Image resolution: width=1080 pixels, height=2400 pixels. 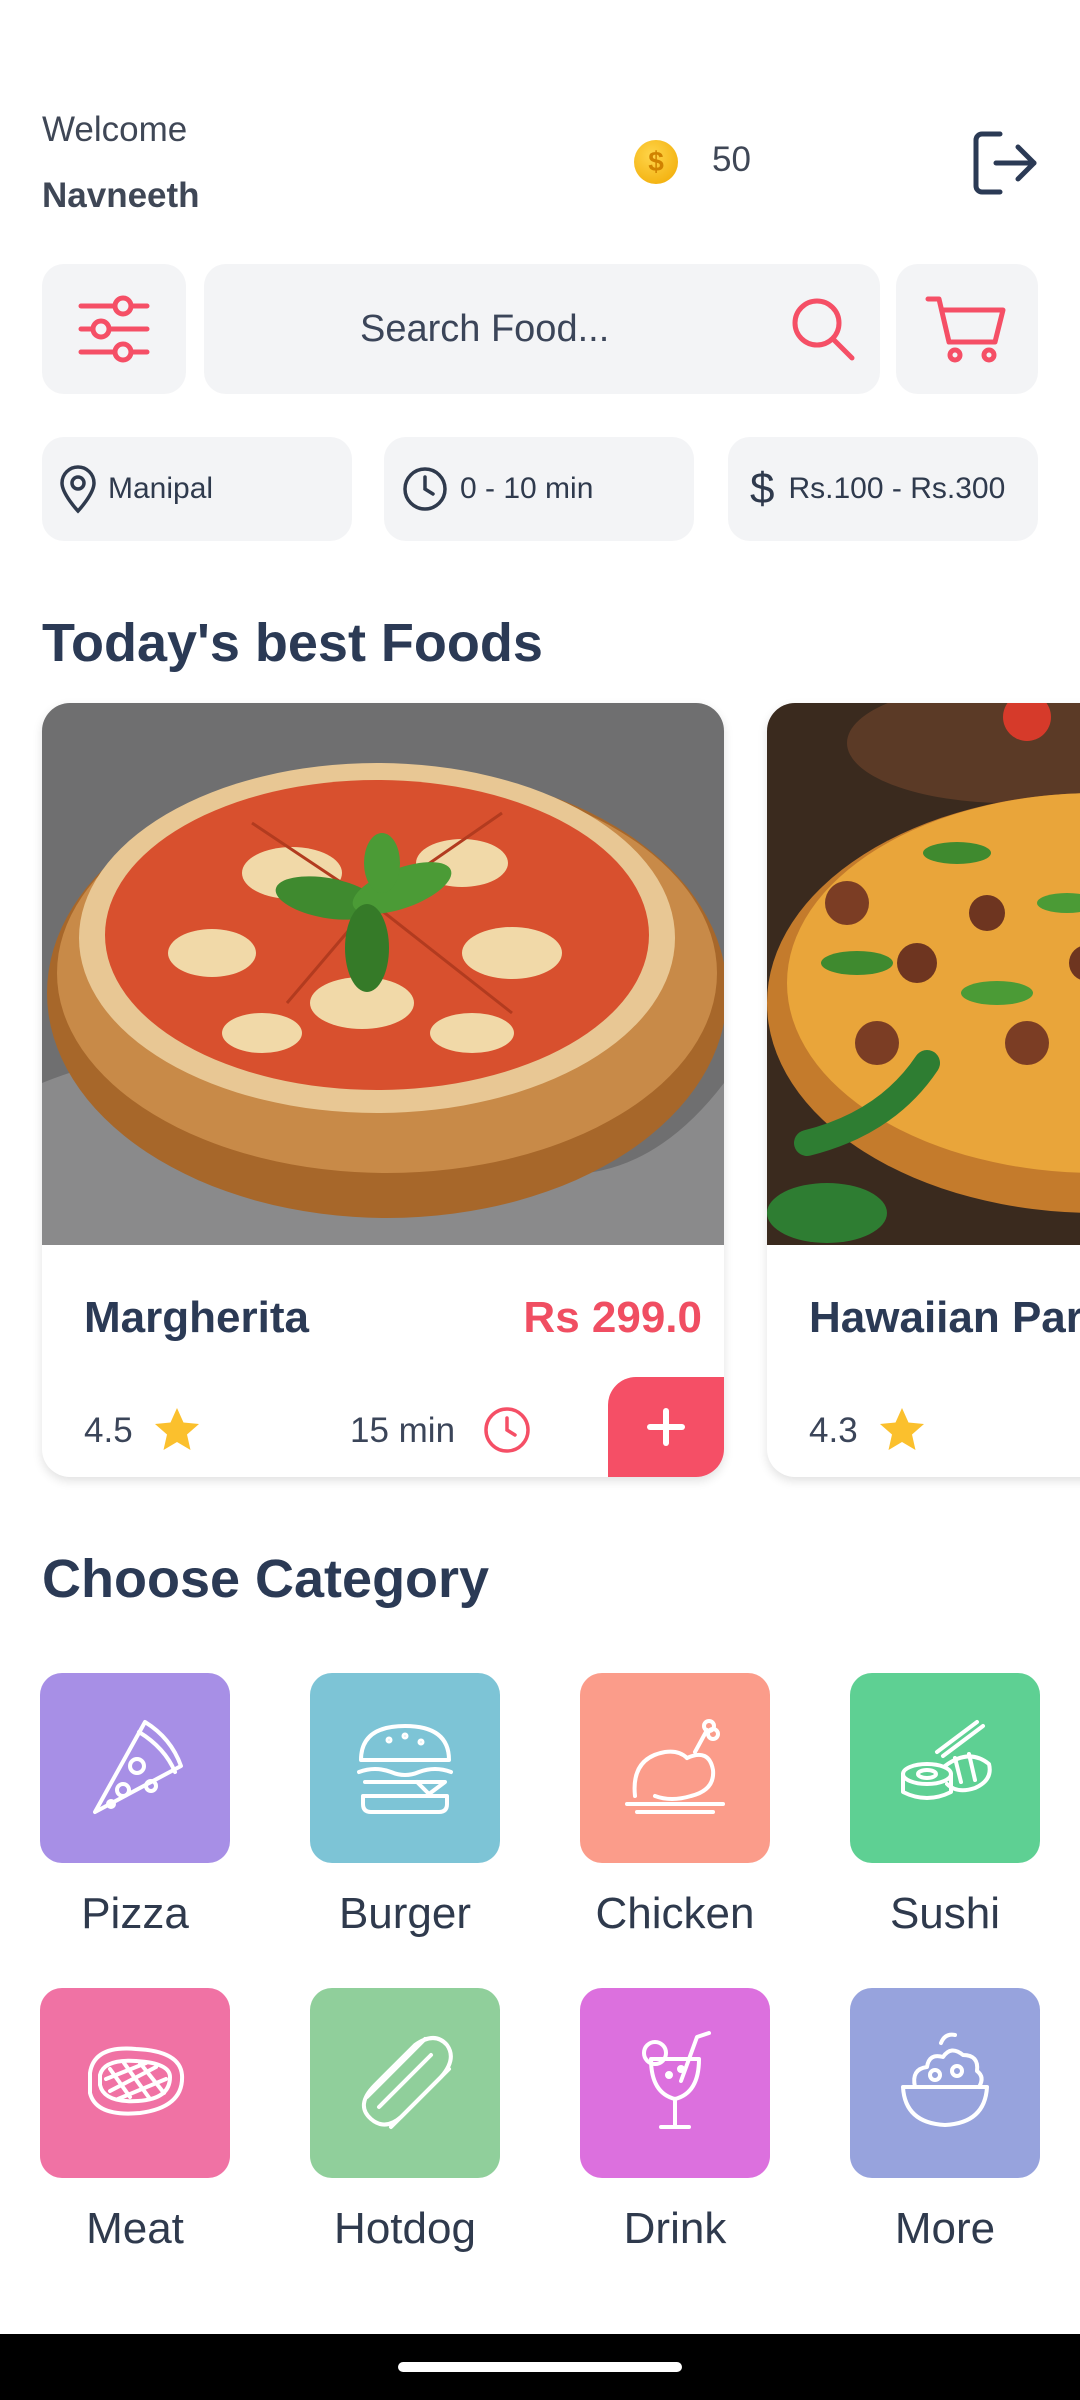 What do you see at coordinates (945, 2083) in the screenshot?
I see `salad-icon` at bounding box center [945, 2083].